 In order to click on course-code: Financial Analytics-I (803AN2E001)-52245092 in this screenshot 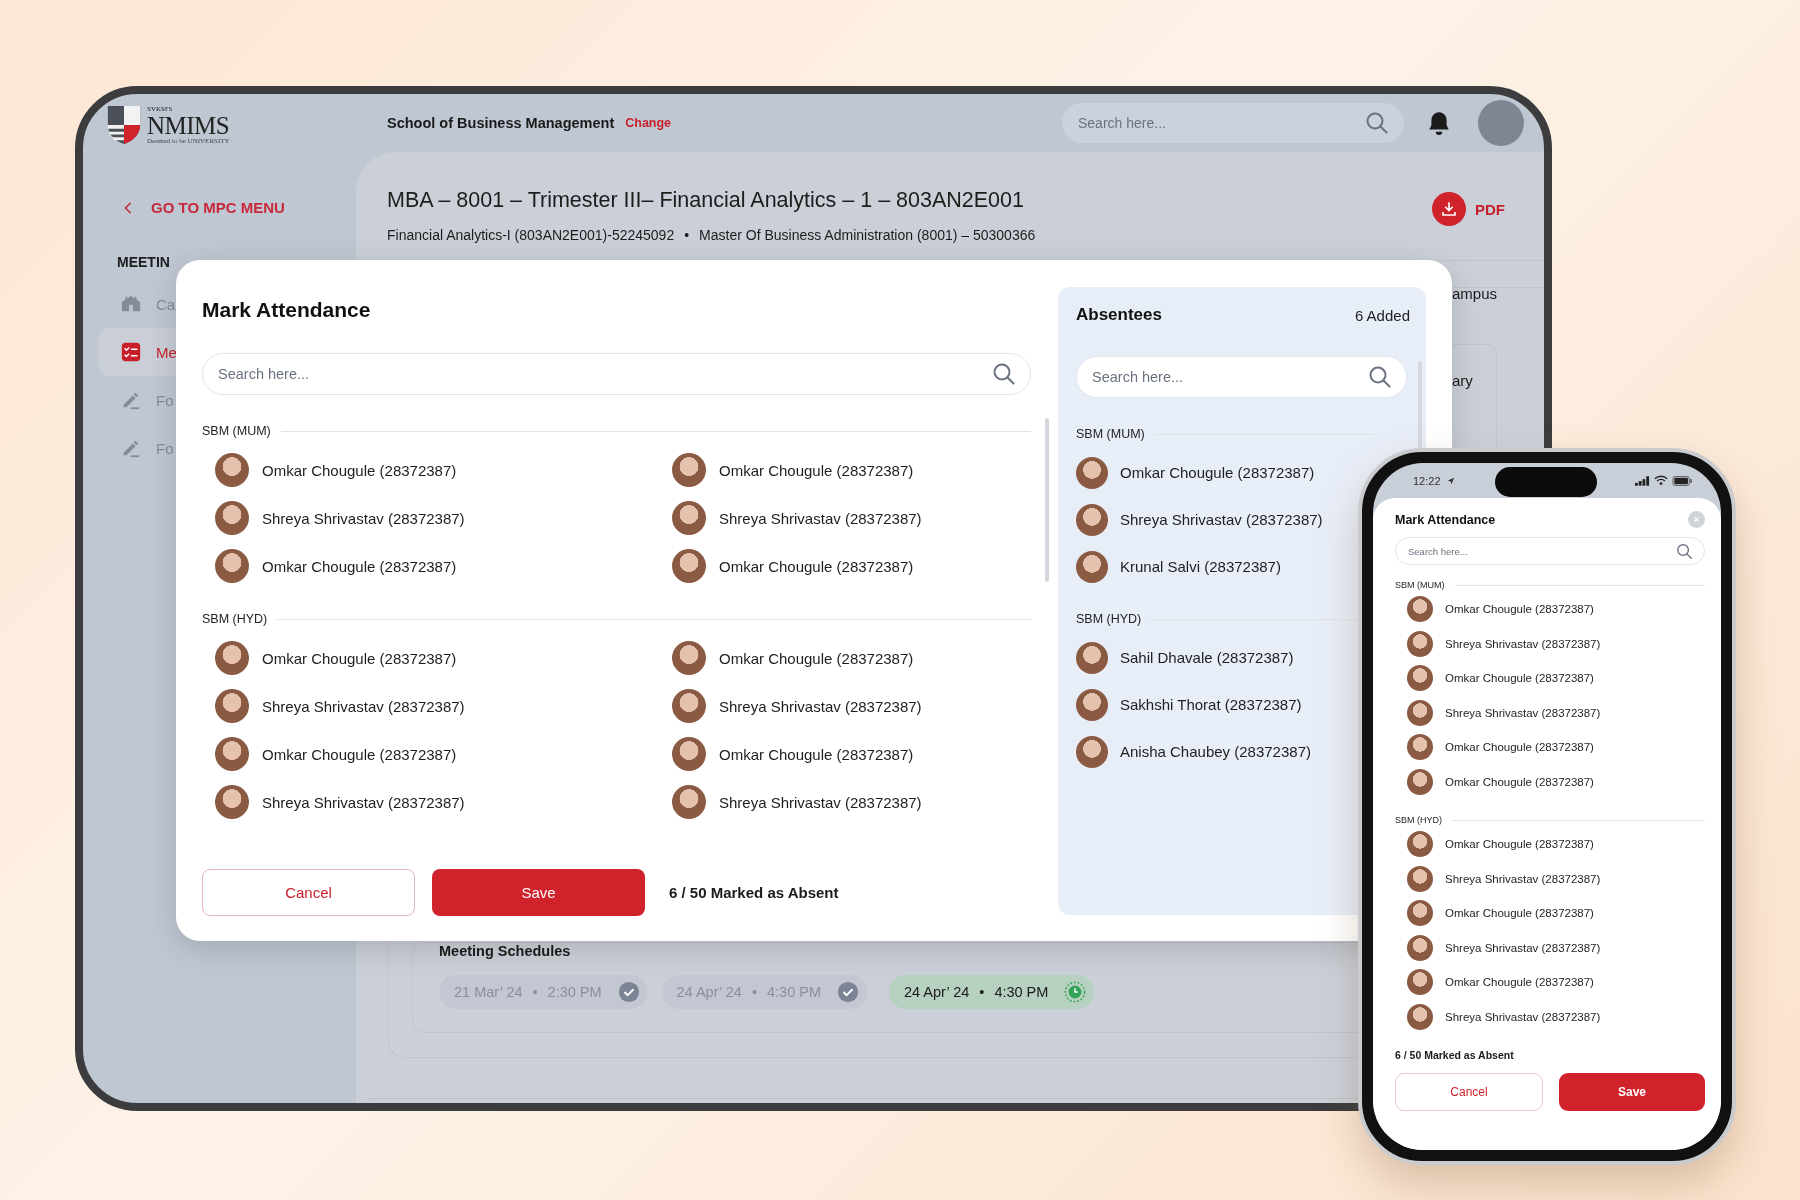, I will do `click(531, 235)`.